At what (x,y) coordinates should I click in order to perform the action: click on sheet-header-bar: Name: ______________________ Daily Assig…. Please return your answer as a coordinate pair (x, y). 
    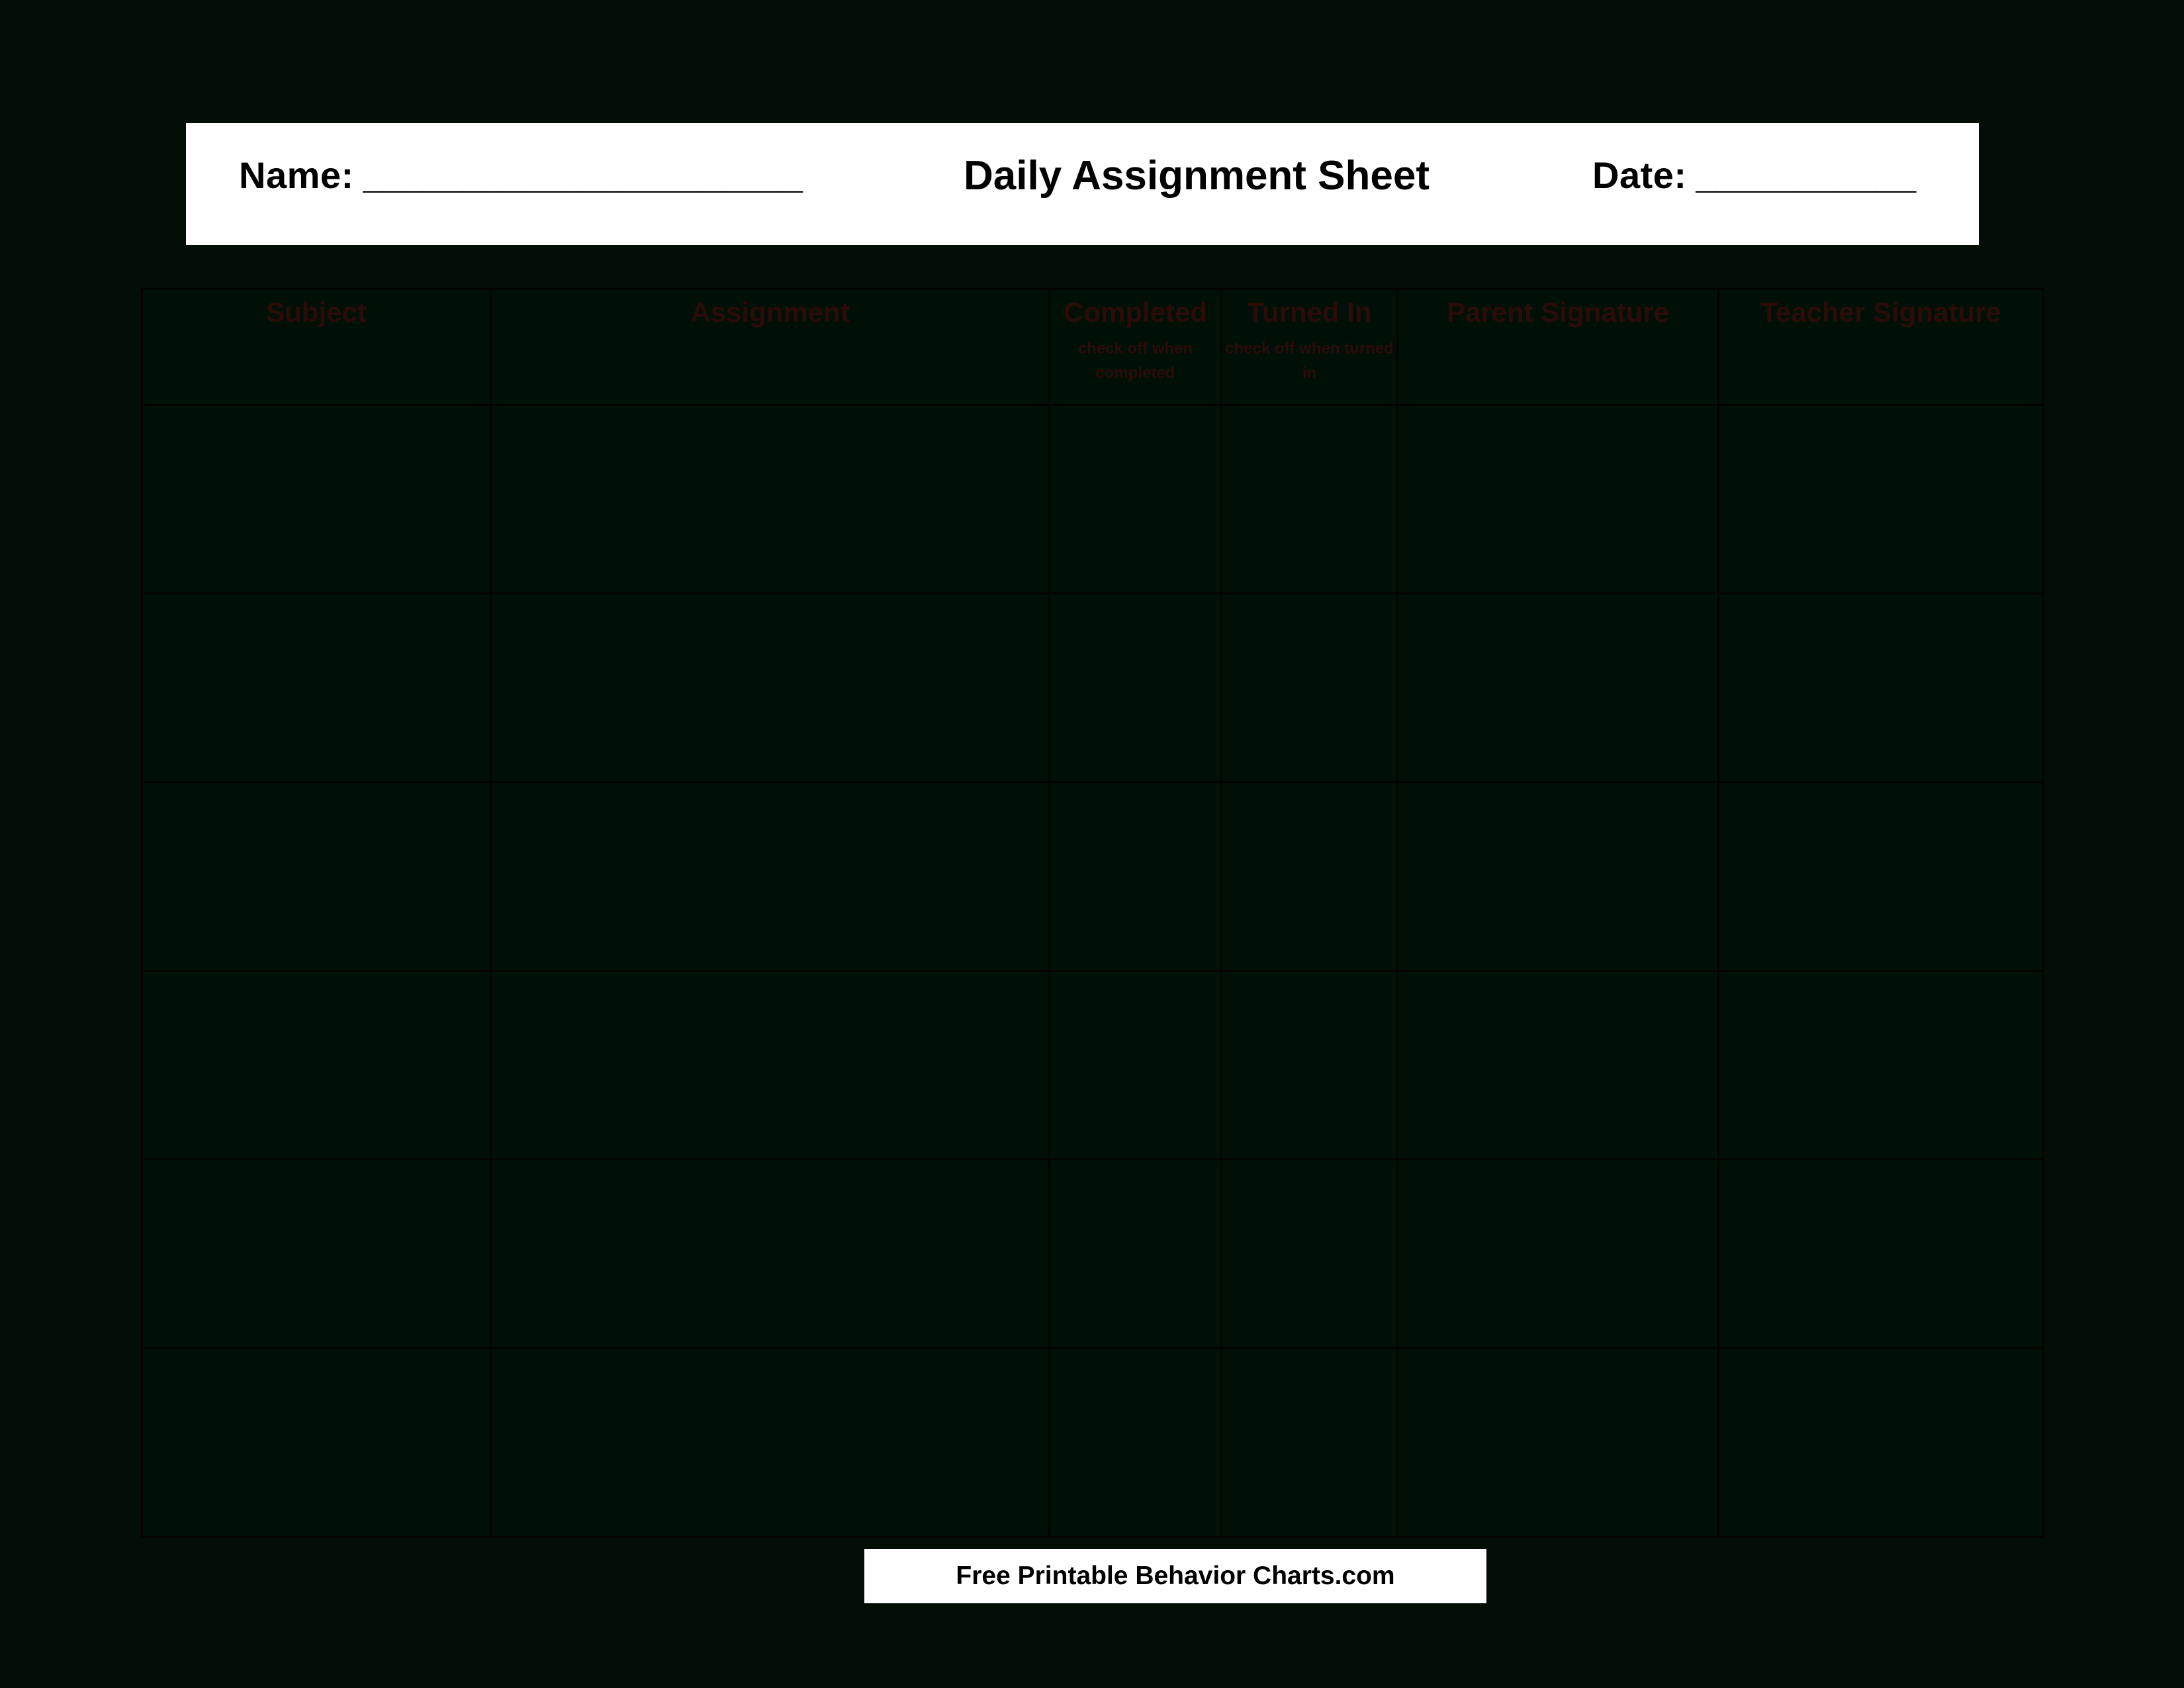
    Looking at the image, I should click on (1082, 184).